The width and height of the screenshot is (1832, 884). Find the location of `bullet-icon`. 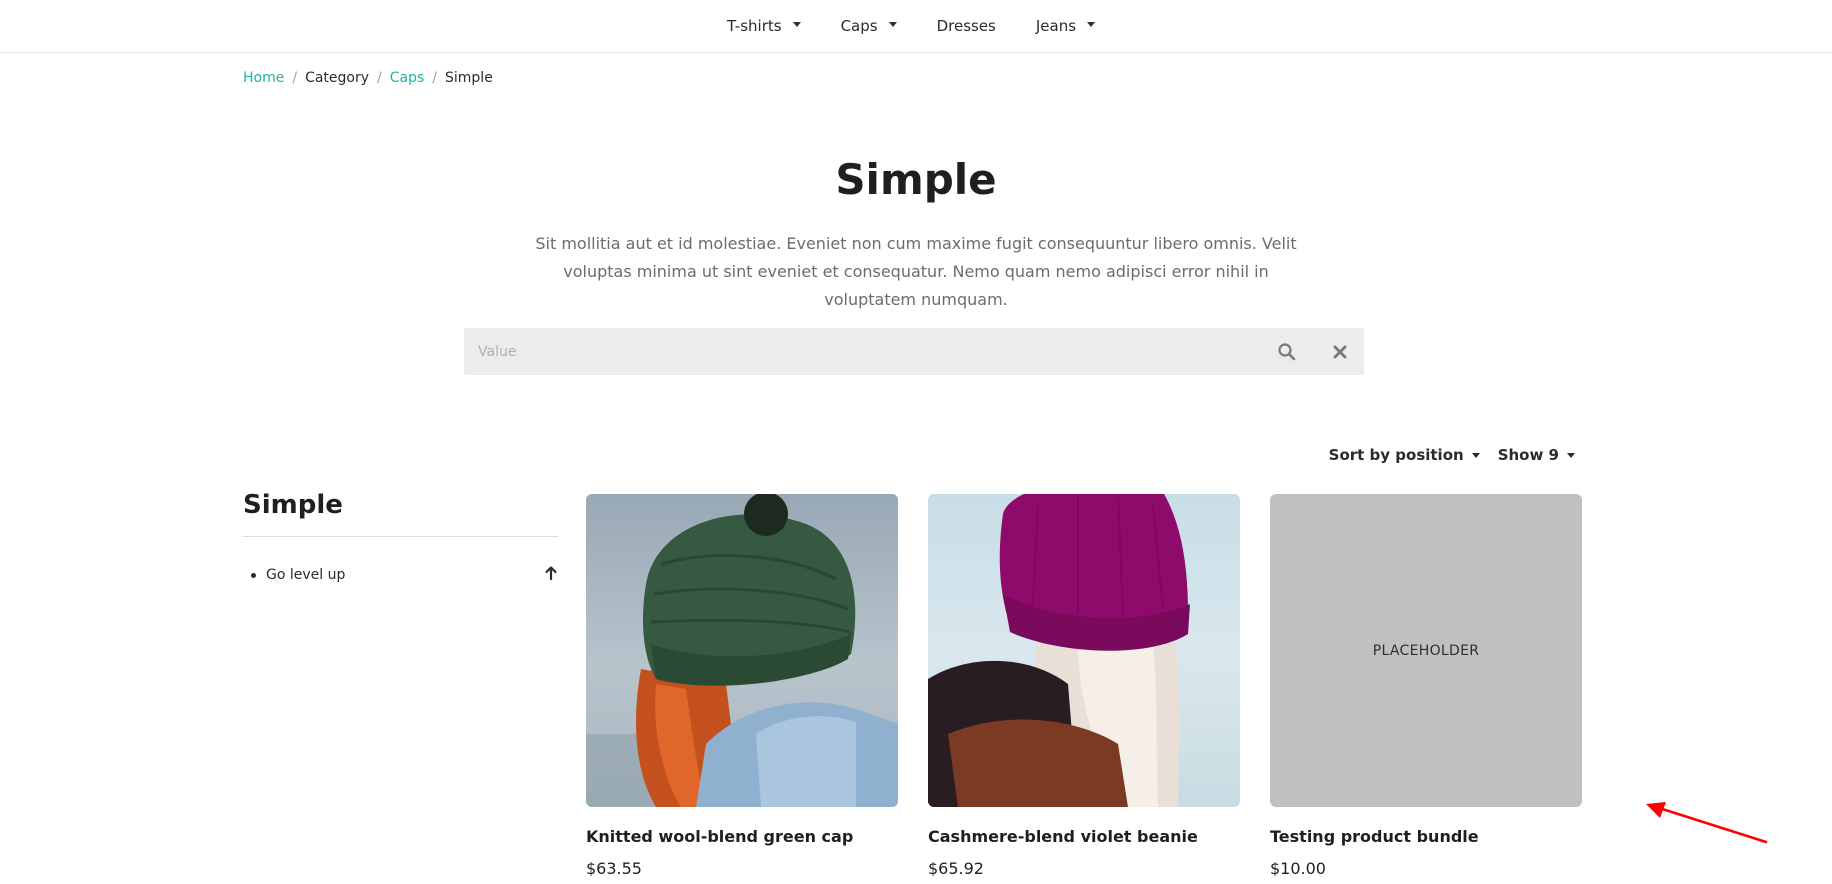

bullet-icon is located at coordinates (253, 575).